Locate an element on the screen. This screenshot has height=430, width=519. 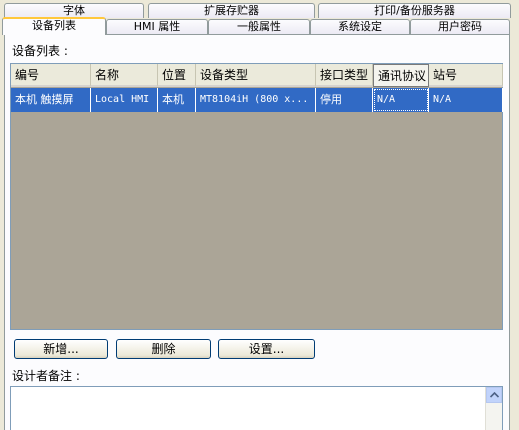
tab-system-settings: 系统设定 is located at coordinates (360, 26).